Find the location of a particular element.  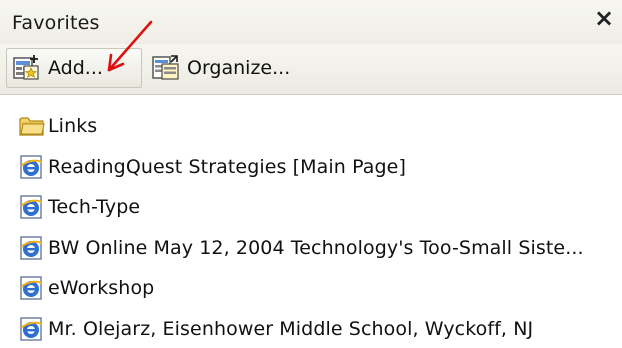

favorite-item: eWorkshop is located at coordinates (311, 288).